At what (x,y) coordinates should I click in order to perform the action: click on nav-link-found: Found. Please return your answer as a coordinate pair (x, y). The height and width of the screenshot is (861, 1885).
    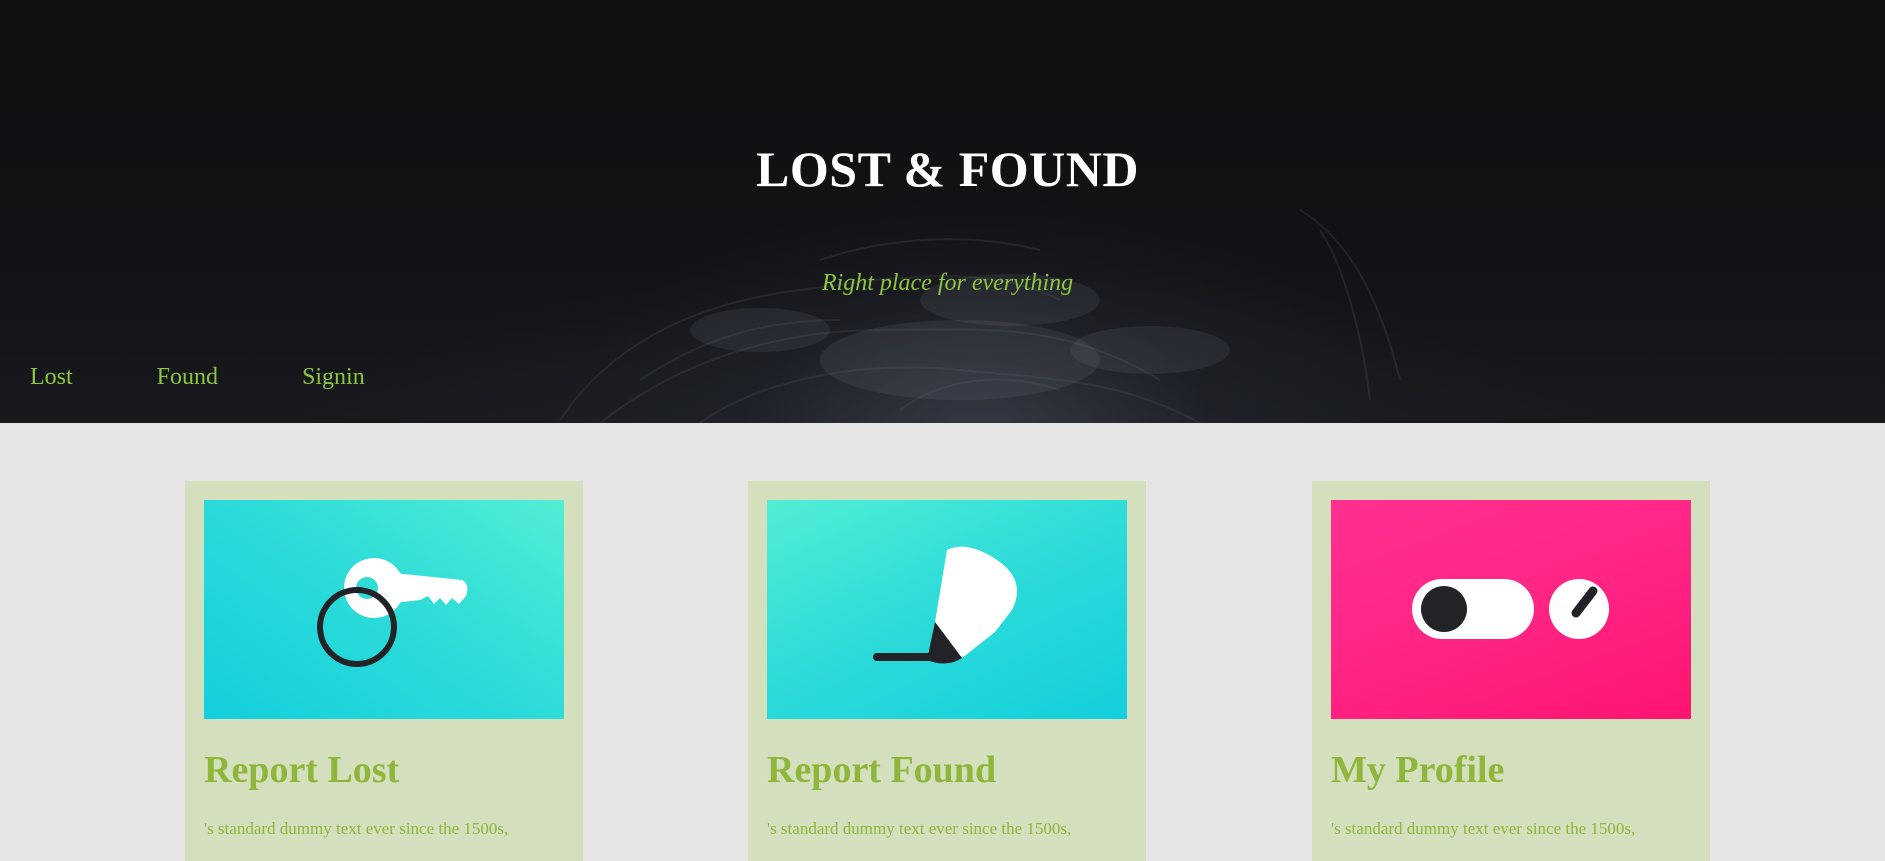
    Looking at the image, I should click on (187, 377).